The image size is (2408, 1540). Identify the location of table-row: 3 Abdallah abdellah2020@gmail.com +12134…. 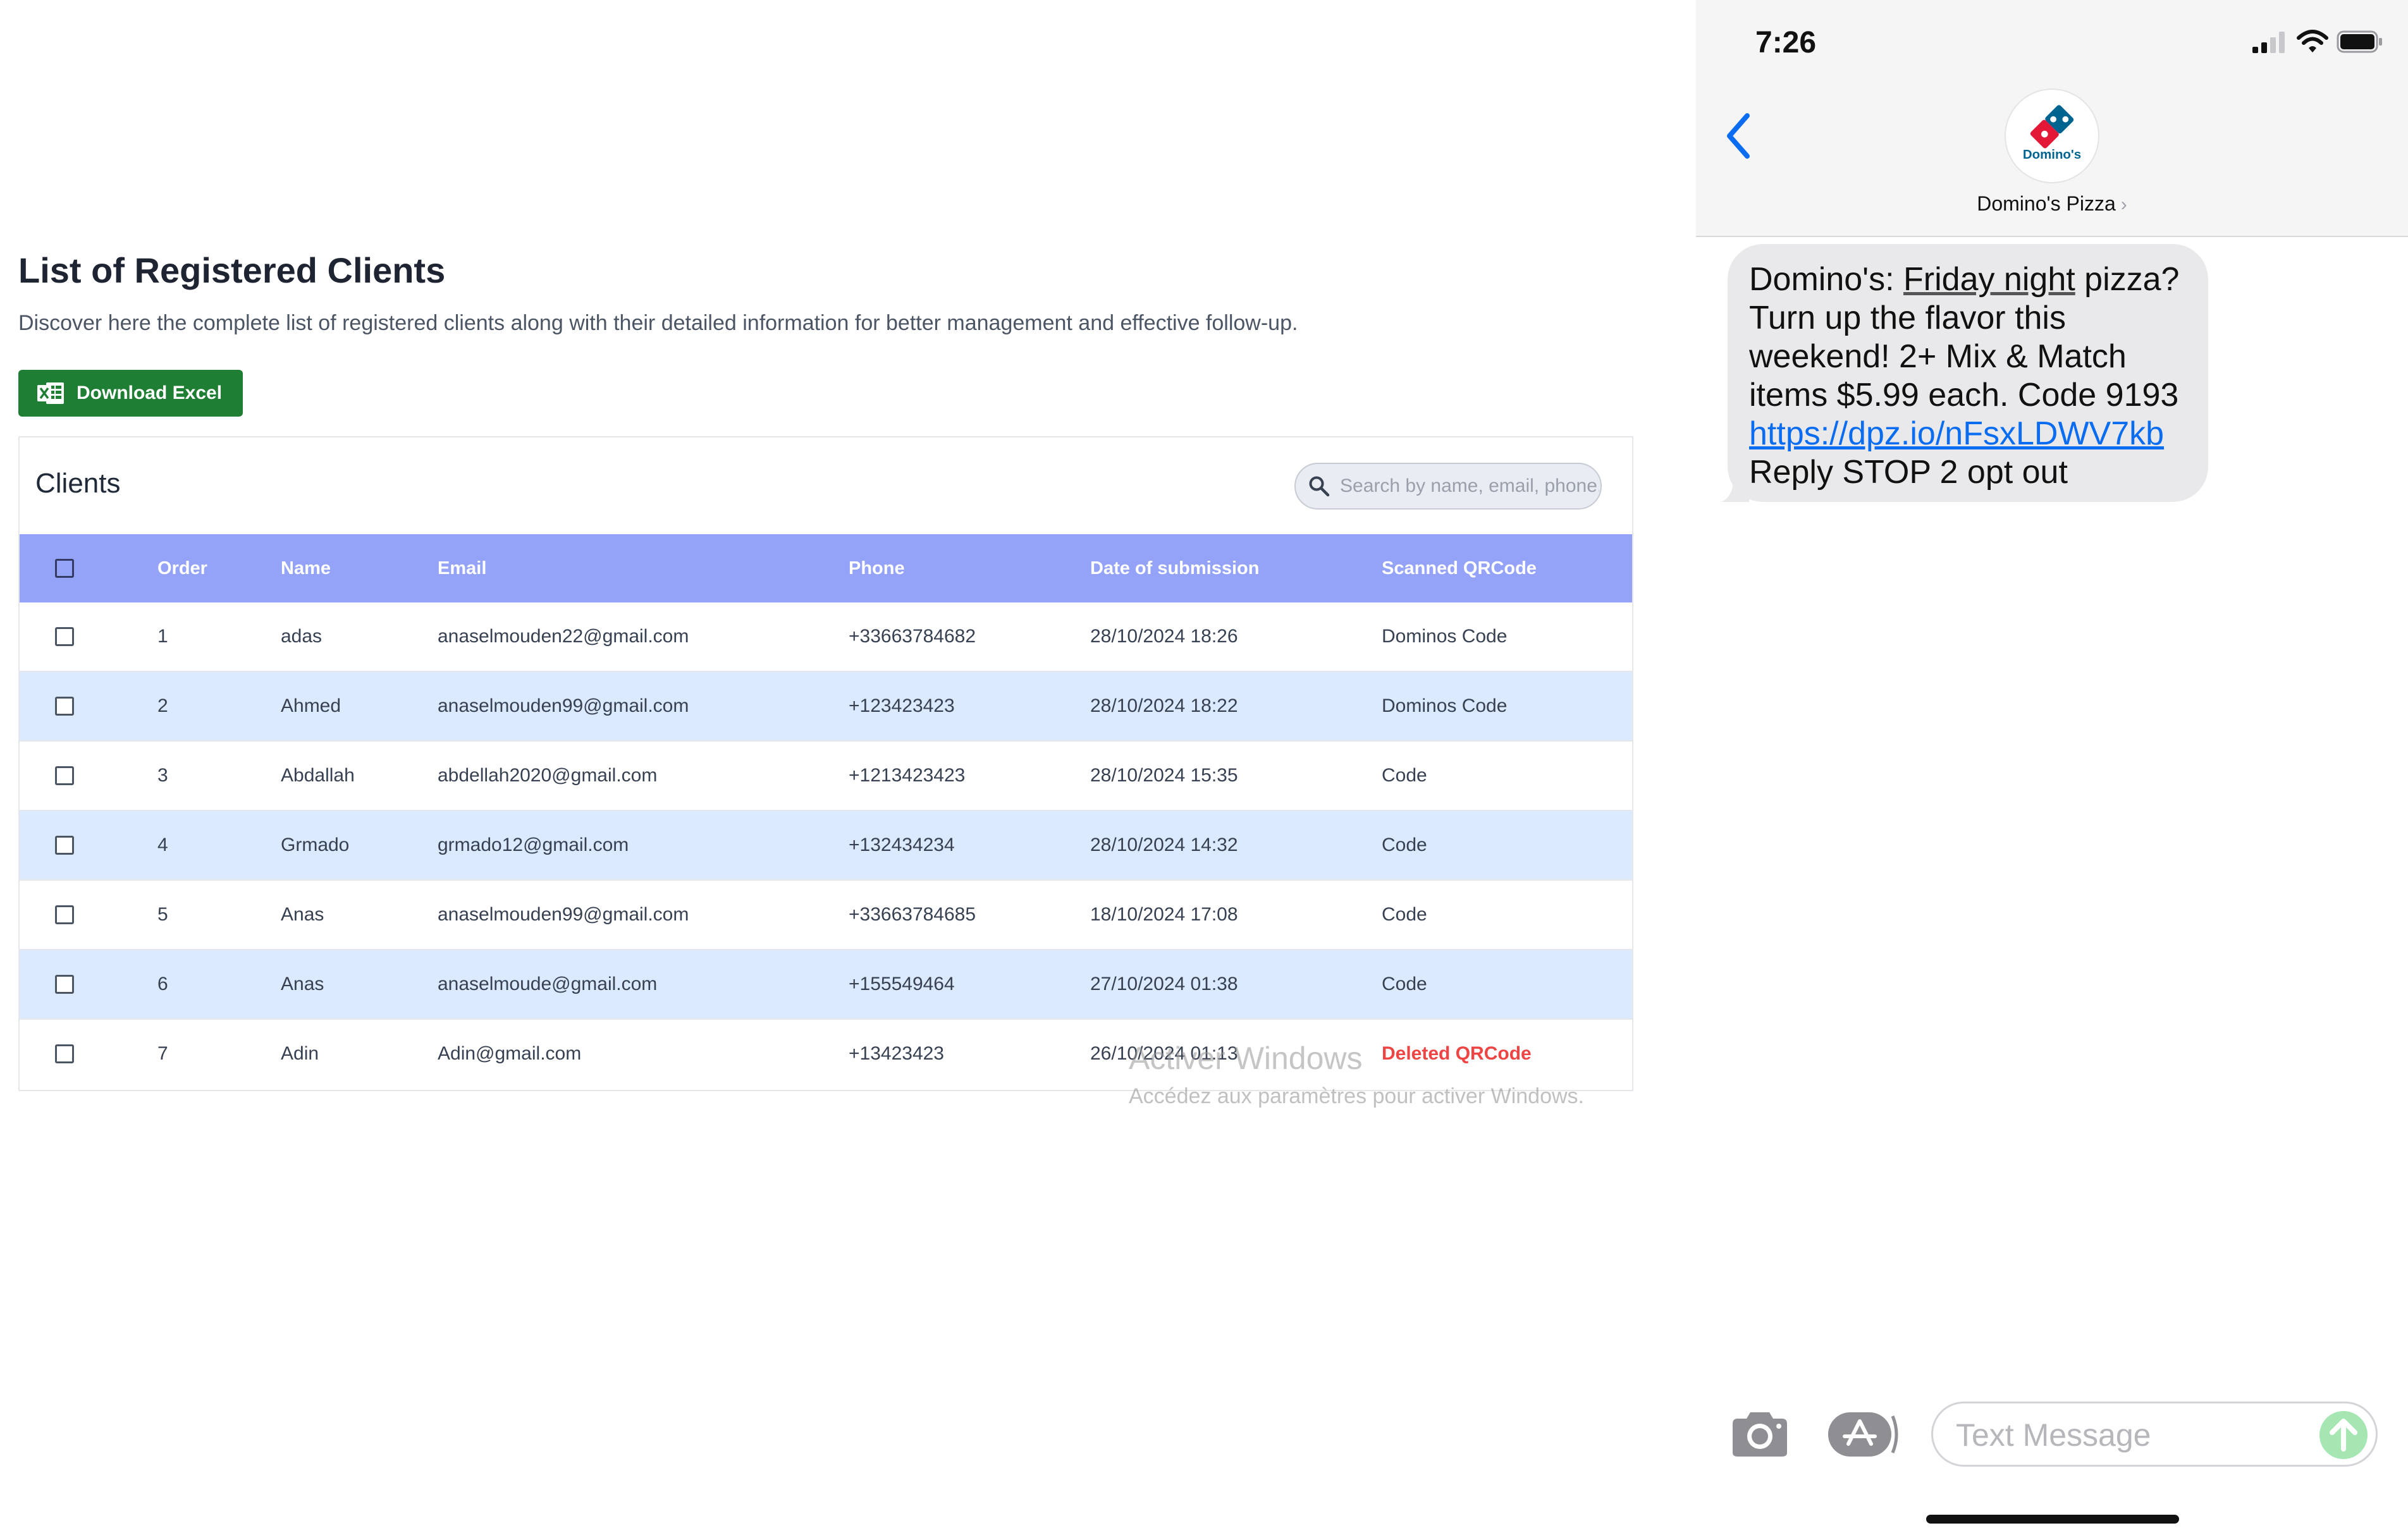
(826, 776).